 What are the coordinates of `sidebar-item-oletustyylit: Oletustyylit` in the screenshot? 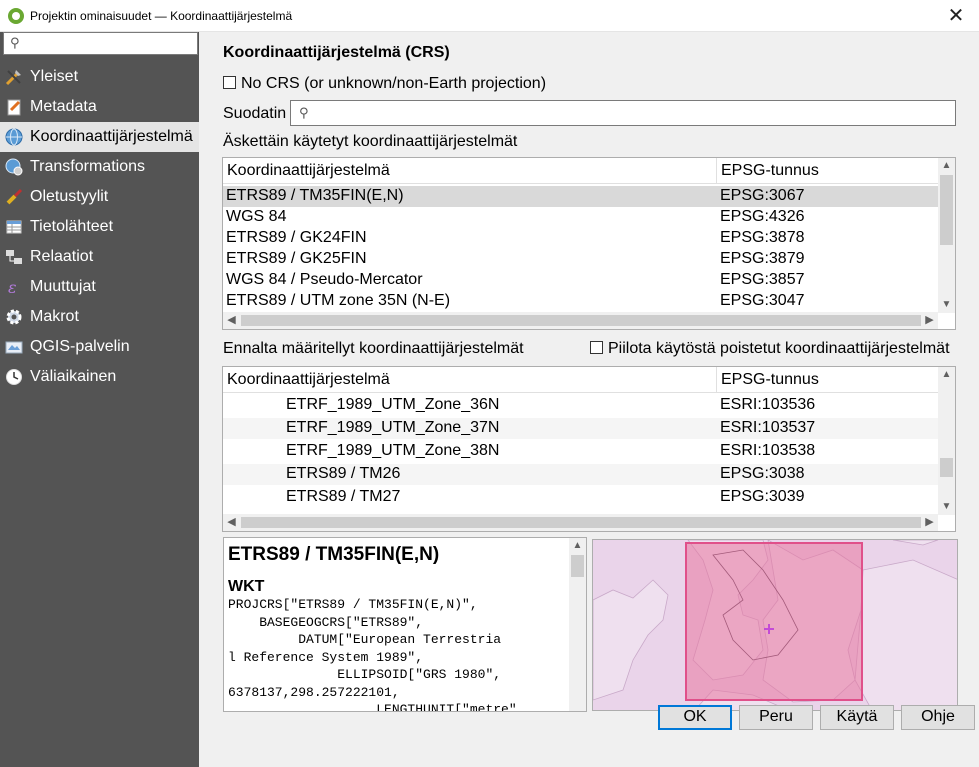 It's located at (99, 197).